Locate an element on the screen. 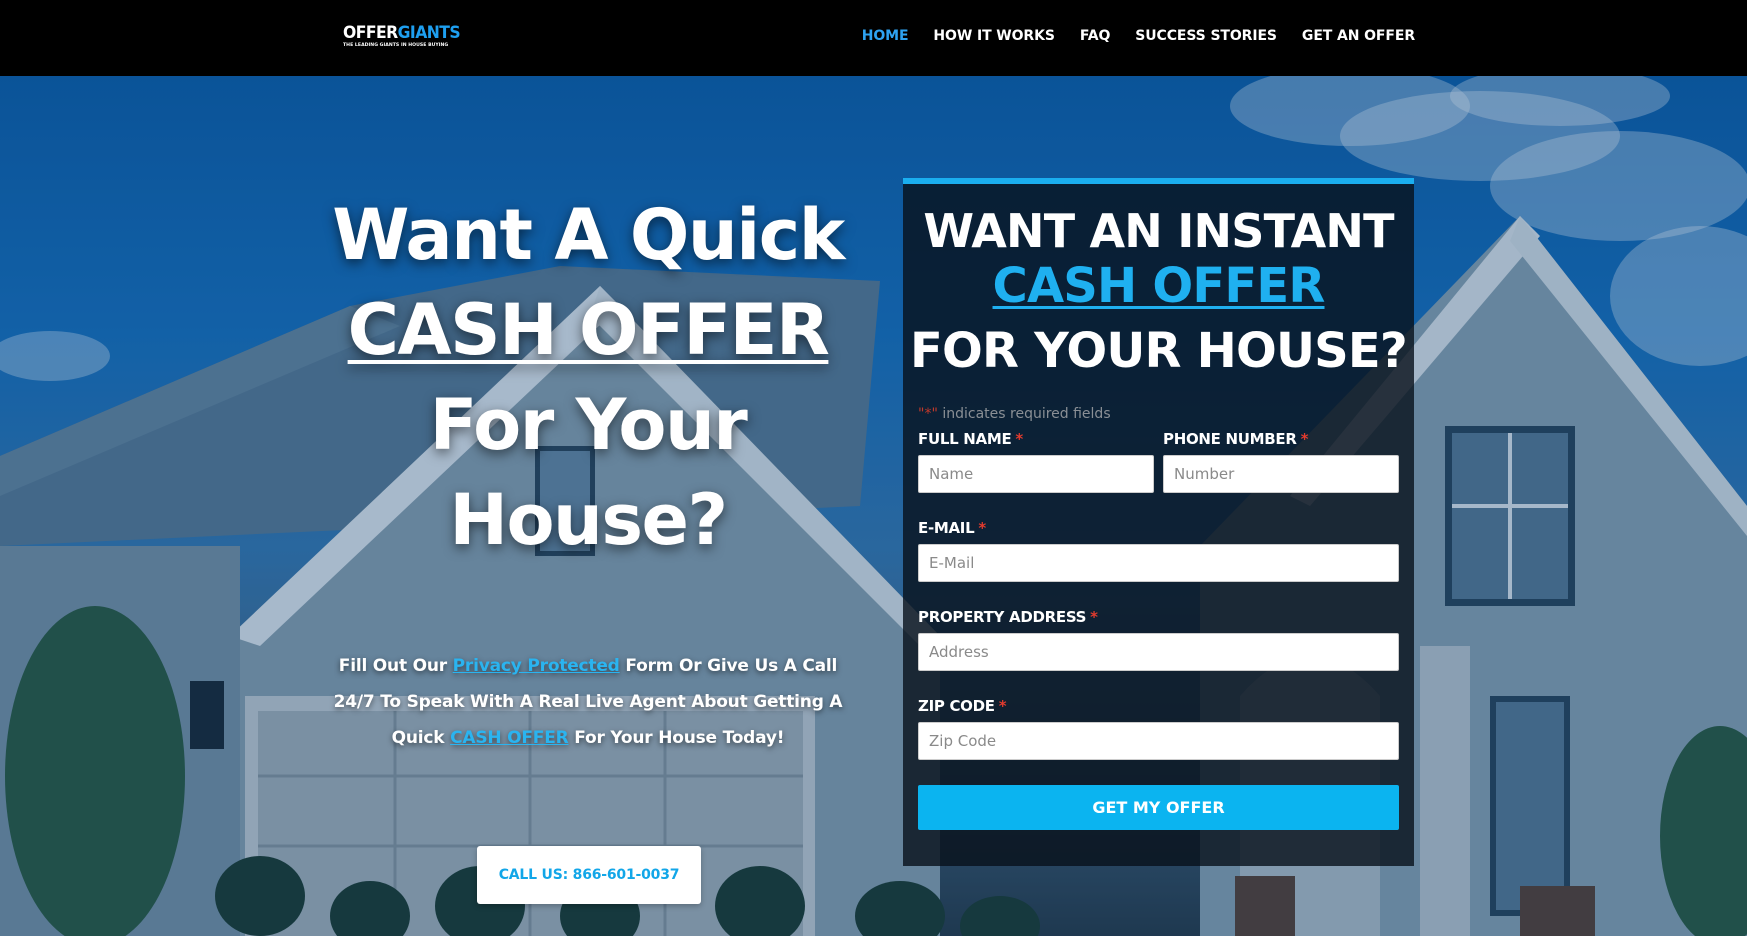 The width and height of the screenshot is (1747, 936). form-heading-line-3: FOR YOUR HOUSE? is located at coordinates (1159, 351).